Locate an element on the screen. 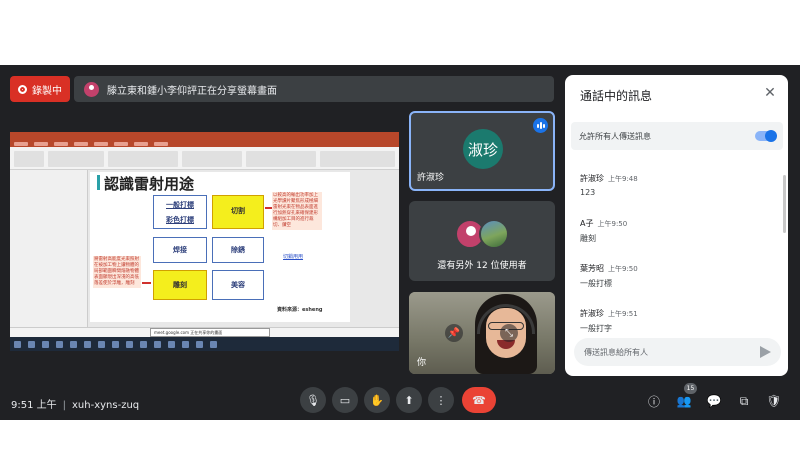 The width and height of the screenshot is (800, 450). participant-avatar: 淑珍 is located at coordinates (483, 149).